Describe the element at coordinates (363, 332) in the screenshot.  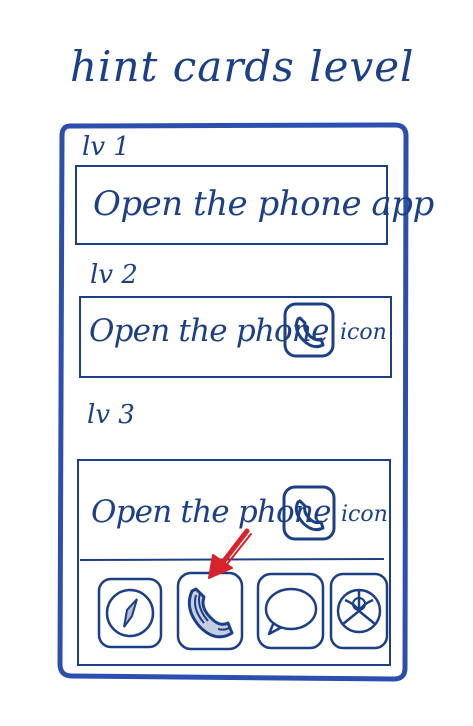
I see `hint-suffix-lv2: icon` at that location.